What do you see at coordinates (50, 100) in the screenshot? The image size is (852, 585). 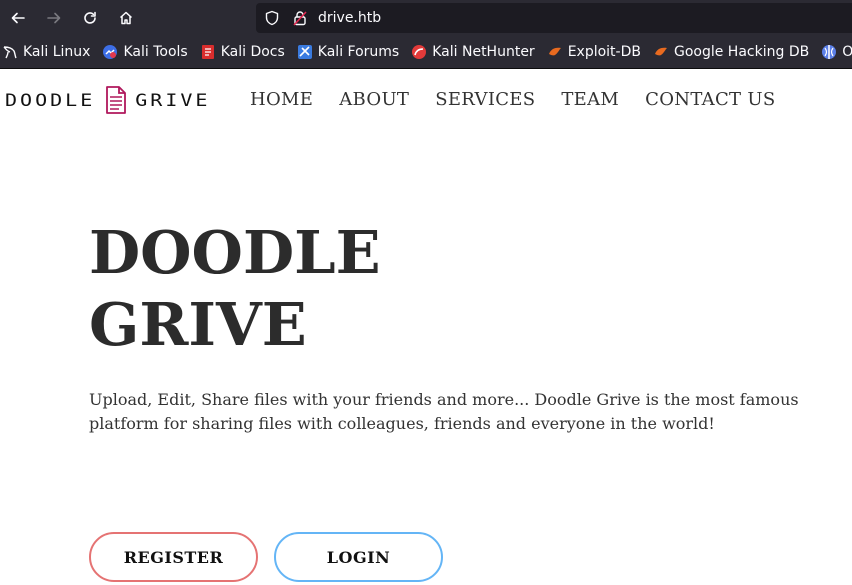 I see `logo-text-left: DOODLE` at bounding box center [50, 100].